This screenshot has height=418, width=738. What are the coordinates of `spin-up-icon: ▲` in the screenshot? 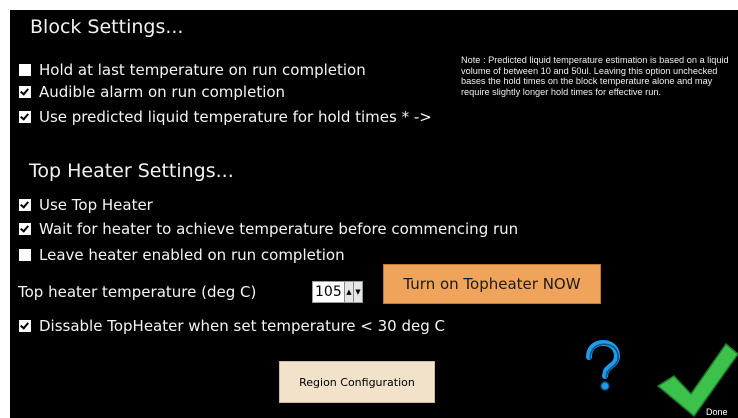 It's located at (348, 292).